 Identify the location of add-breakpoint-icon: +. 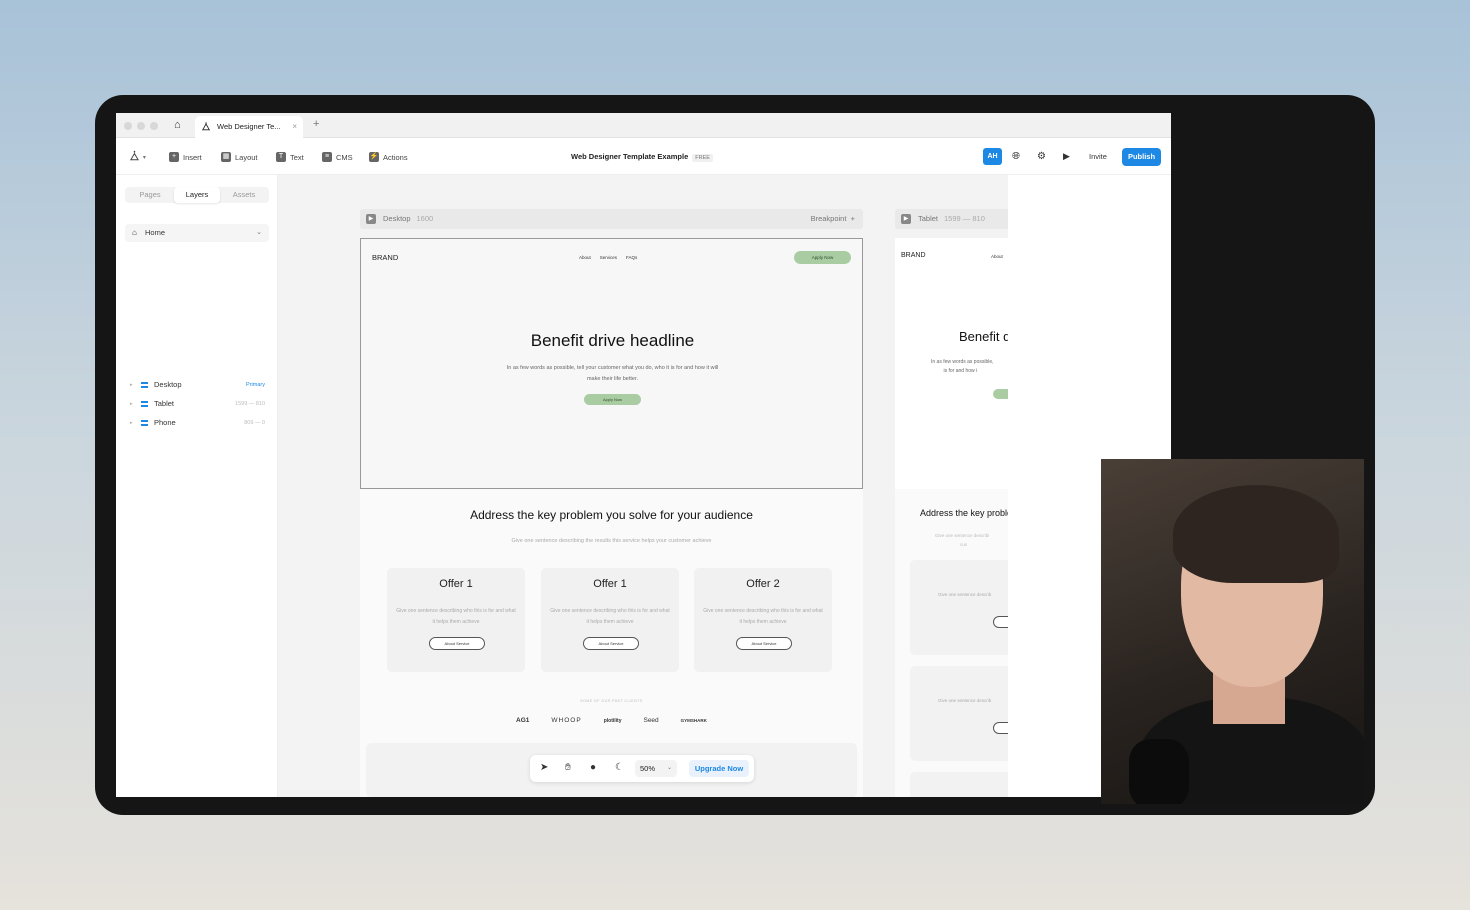
(853, 218).